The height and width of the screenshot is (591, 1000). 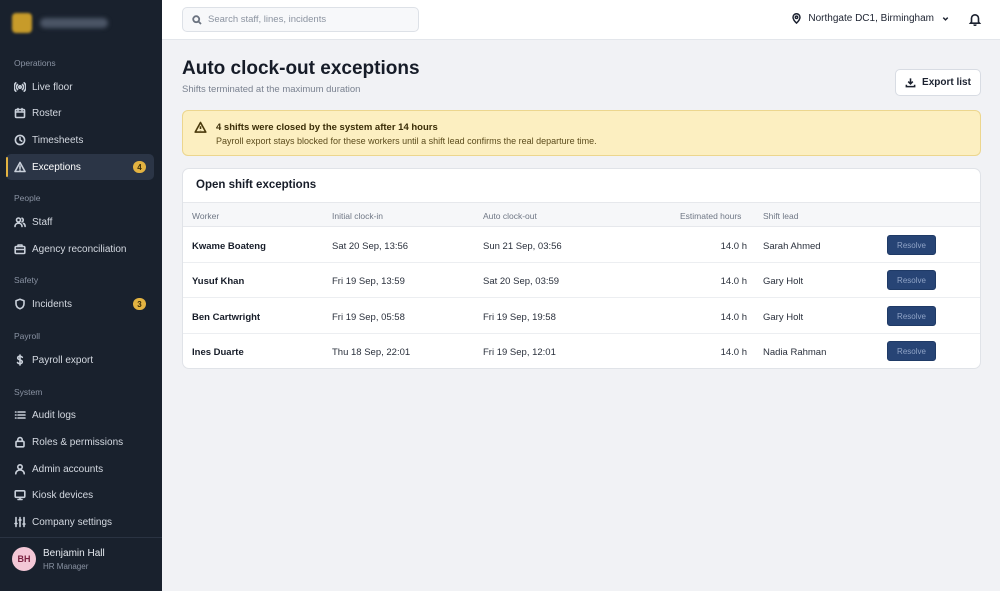 What do you see at coordinates (522, 246) in the screenshot?
I see `clock-out-time: Sun 21 Sep, 03:56` at bounding box center [522, 246].